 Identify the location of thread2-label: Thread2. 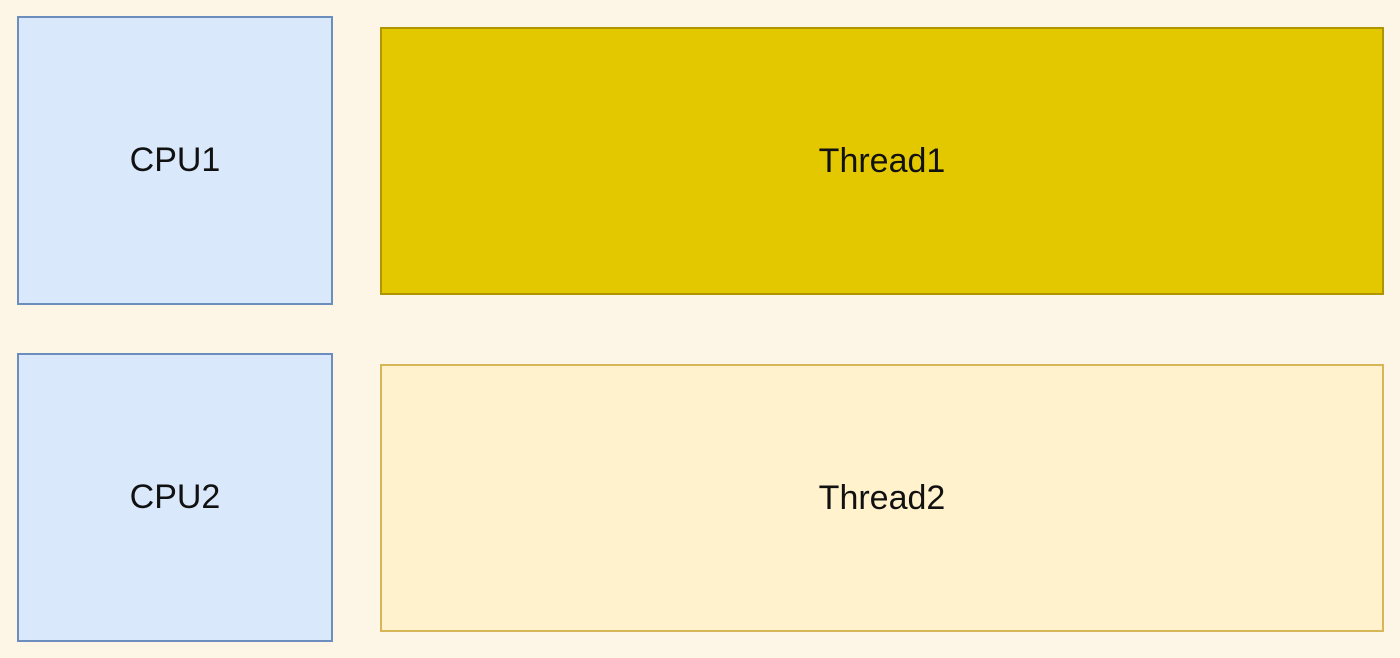
(882, 497).